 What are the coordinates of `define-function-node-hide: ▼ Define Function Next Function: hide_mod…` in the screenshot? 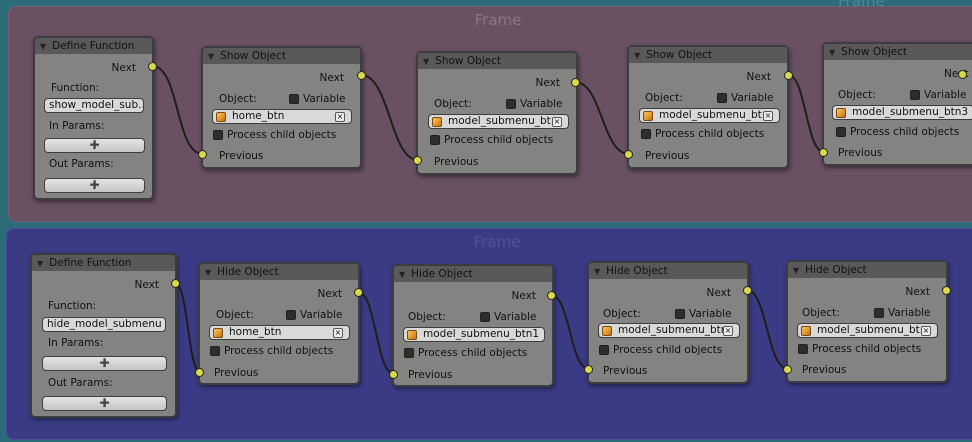 It's located at (103, 335).